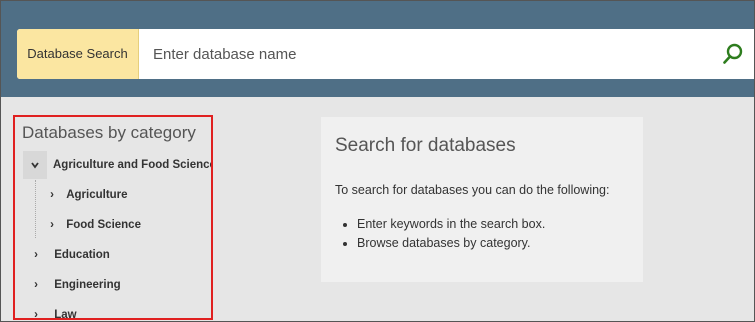 Image resolution: width=755 pixels, height=322 pixels. What do you see at coordinates (451, 243) in the screenshot?
I see `help-list-item: Browse databases by category.` at bounding box center [451, 243].